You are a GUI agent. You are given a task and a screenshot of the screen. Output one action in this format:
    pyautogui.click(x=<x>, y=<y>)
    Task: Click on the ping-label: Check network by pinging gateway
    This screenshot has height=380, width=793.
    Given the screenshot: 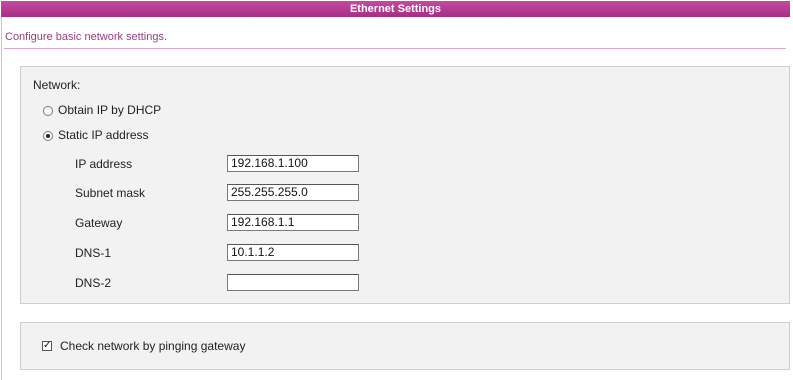 What is the action you would take?
    pyautogui.click(x=153, y=346)
    